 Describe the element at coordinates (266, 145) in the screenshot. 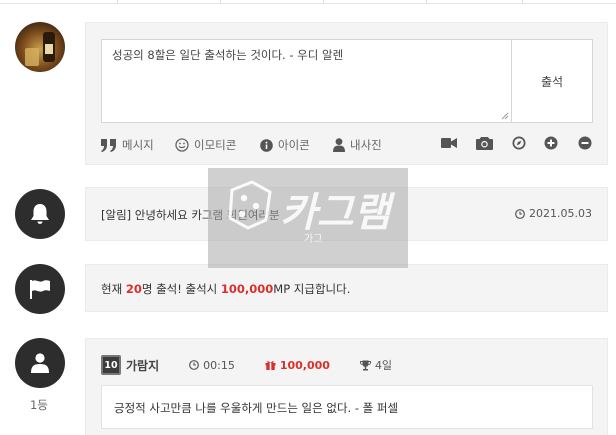

I see `info-icon` at that location.